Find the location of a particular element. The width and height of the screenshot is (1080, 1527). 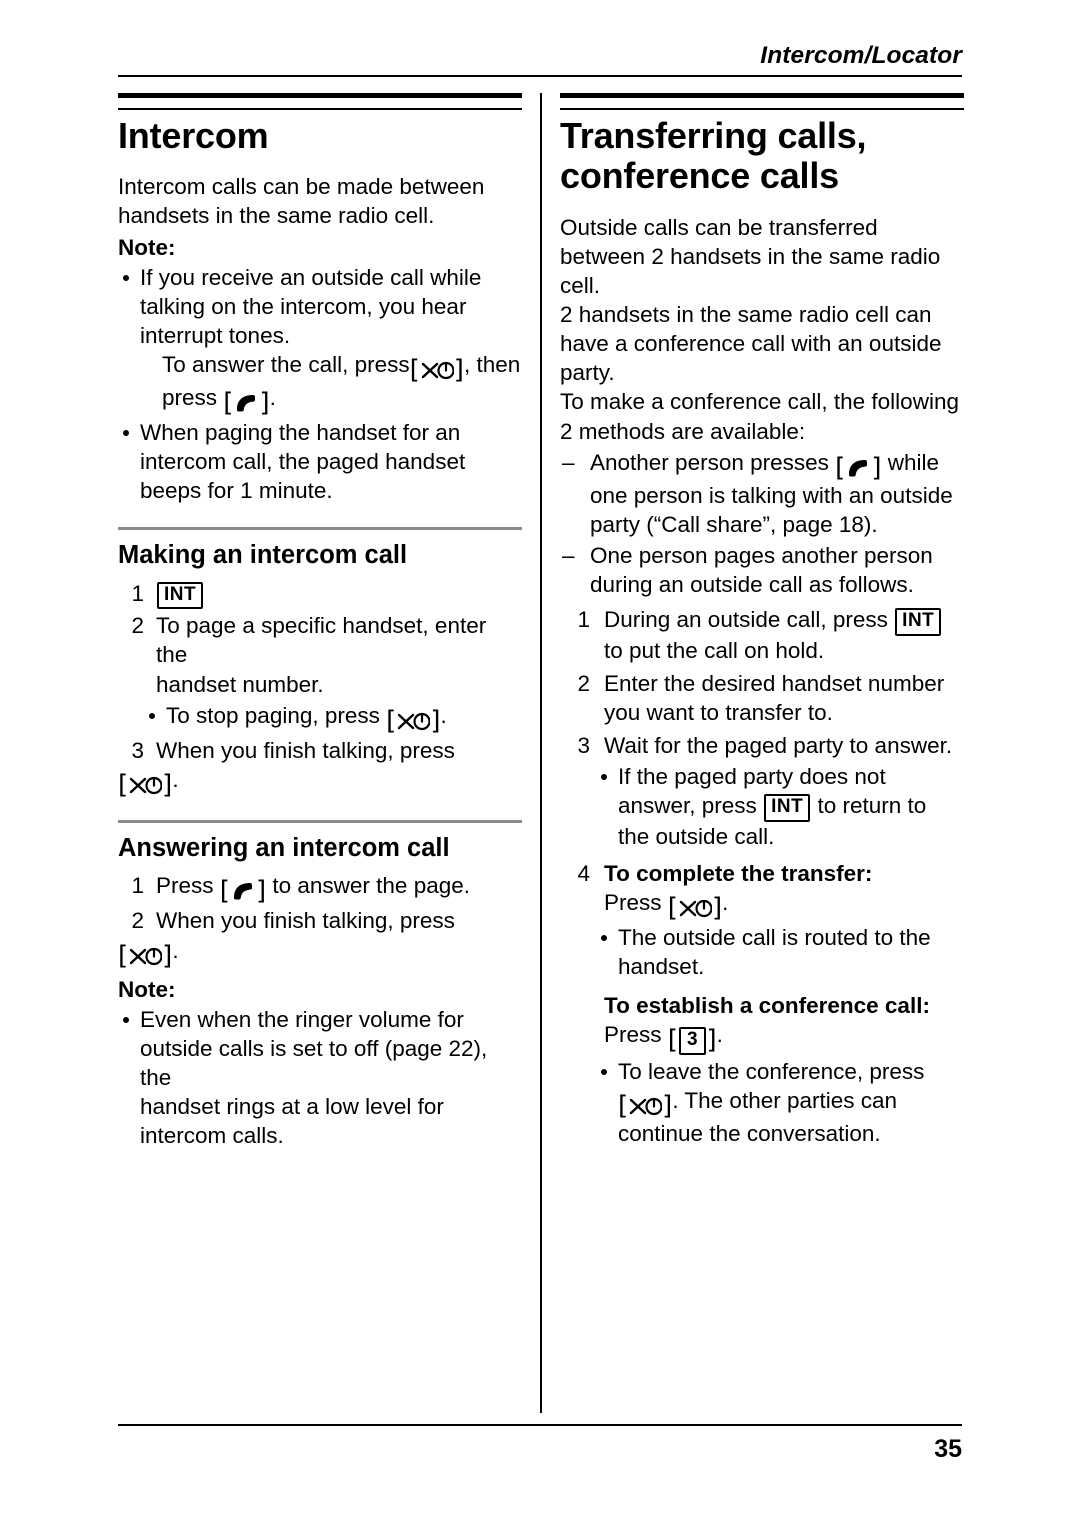

header-divider is located at coordinates (540, 76).